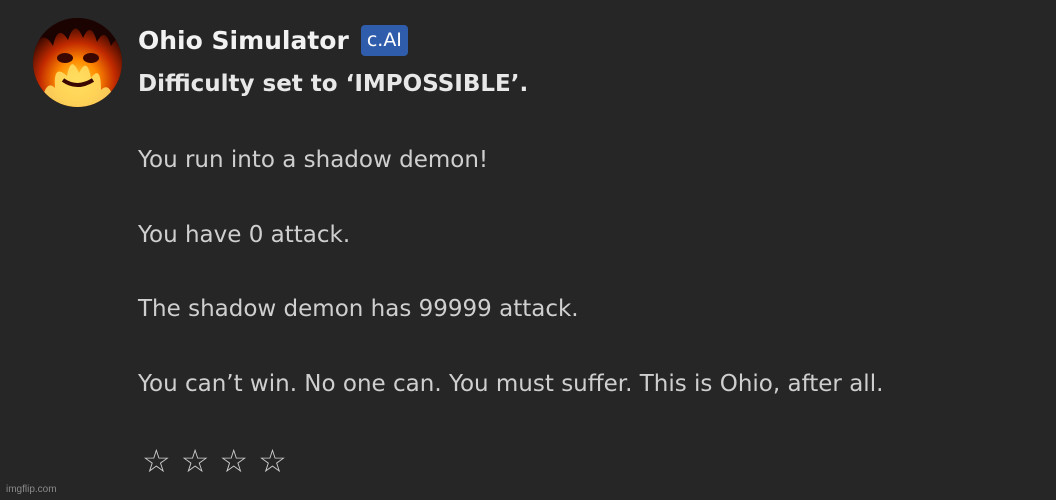 The height and width of the screenshot is (500, 1056). What do you see at coordinates (243, 40) in the screenshot?
I see `character-name: Ohio Simulator` at bounding box center [243, 40].